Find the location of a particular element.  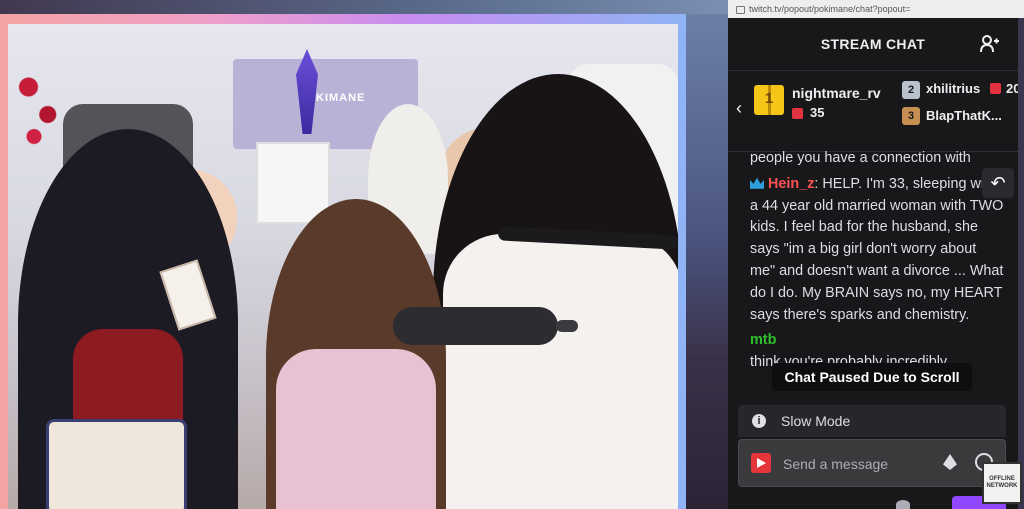

top-gift-rank: 1 is located at coordinates (769, 98).